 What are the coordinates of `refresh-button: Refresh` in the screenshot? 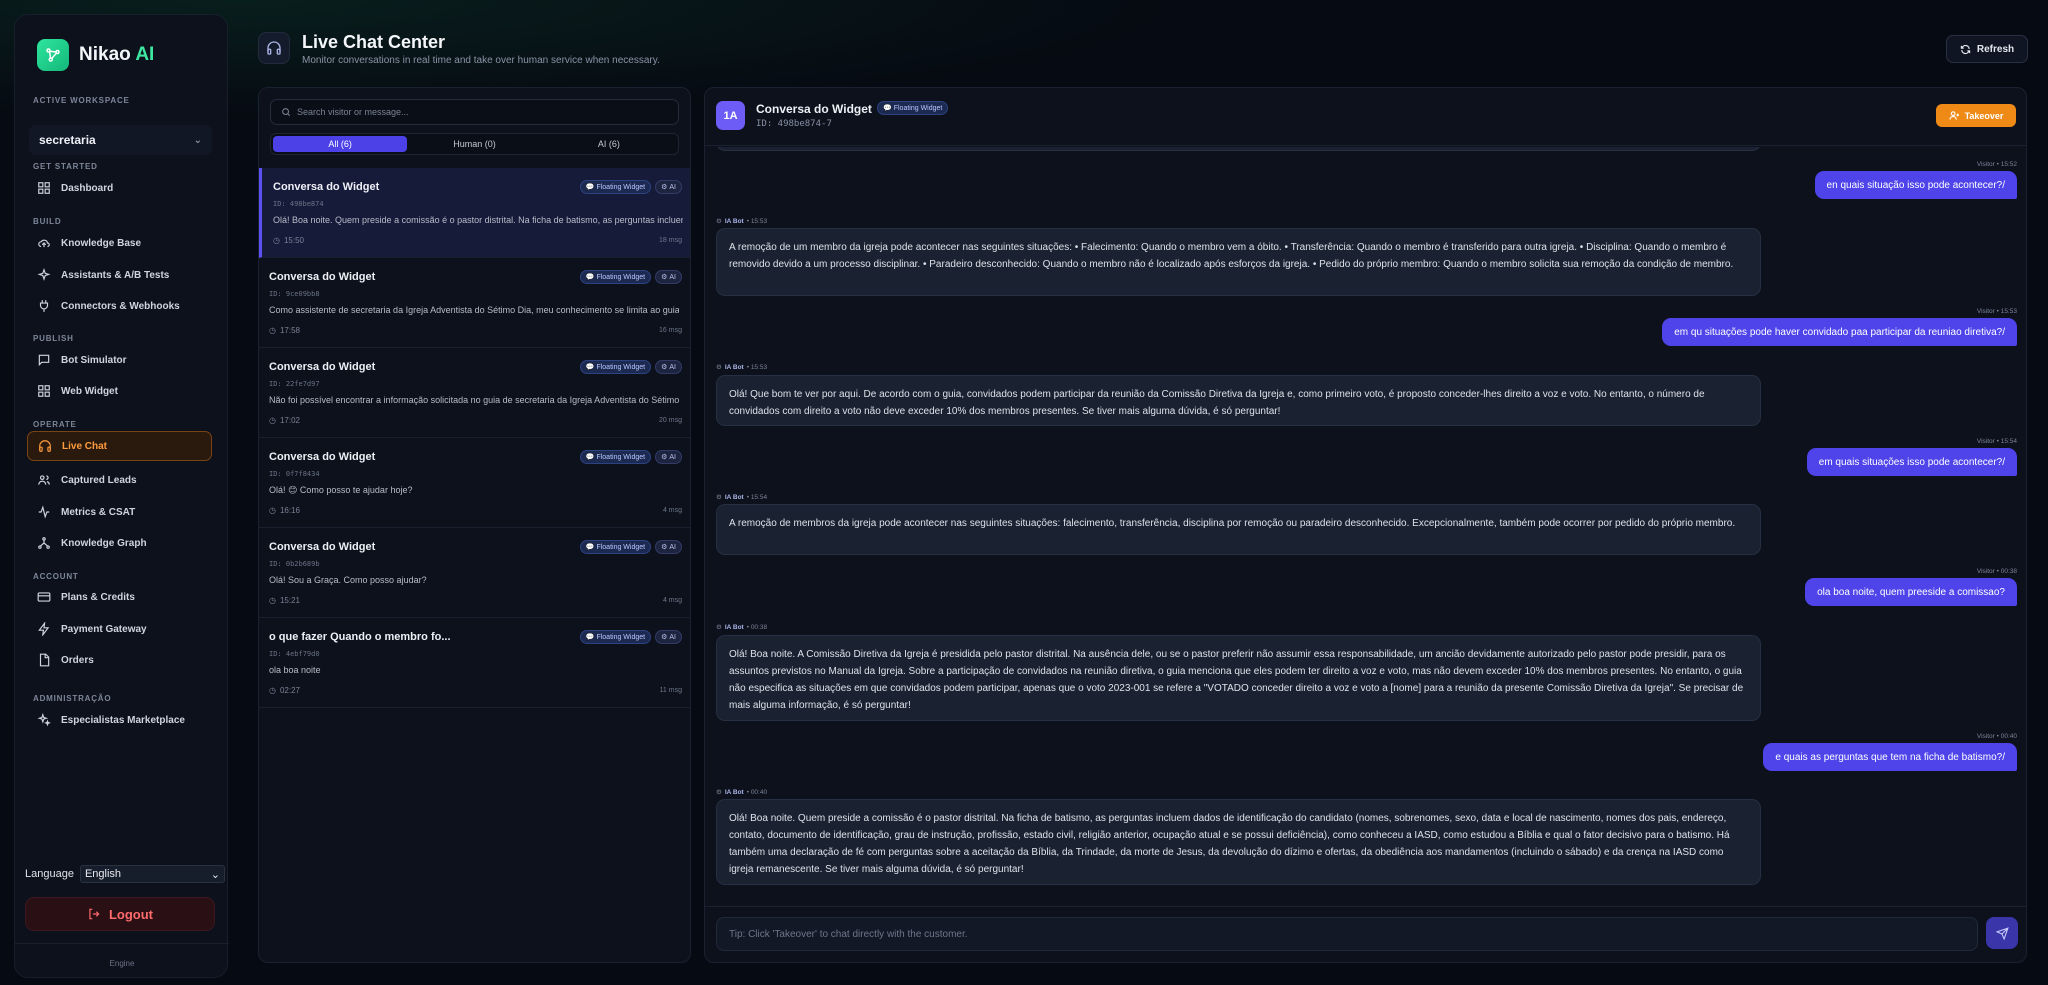 It's located at (1987, 49).